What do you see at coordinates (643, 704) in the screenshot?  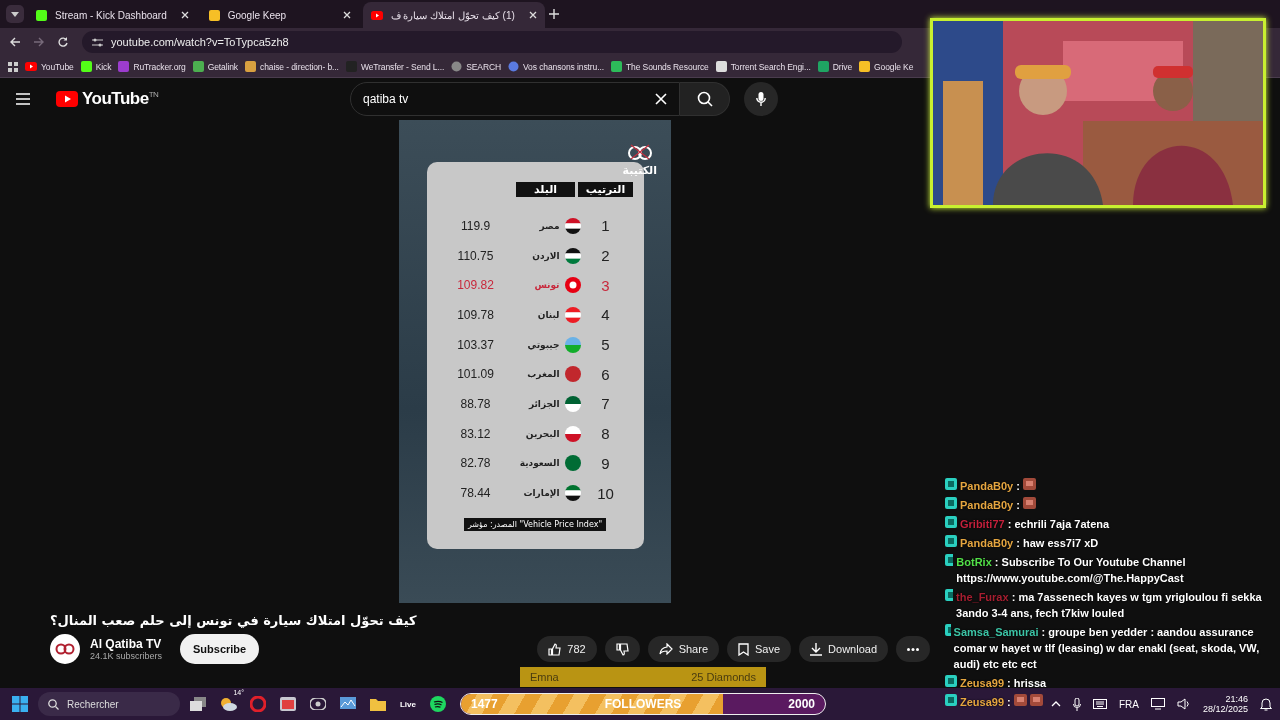 I see `followers-label: FOLLOWERS` at bounding box center [643, 704].